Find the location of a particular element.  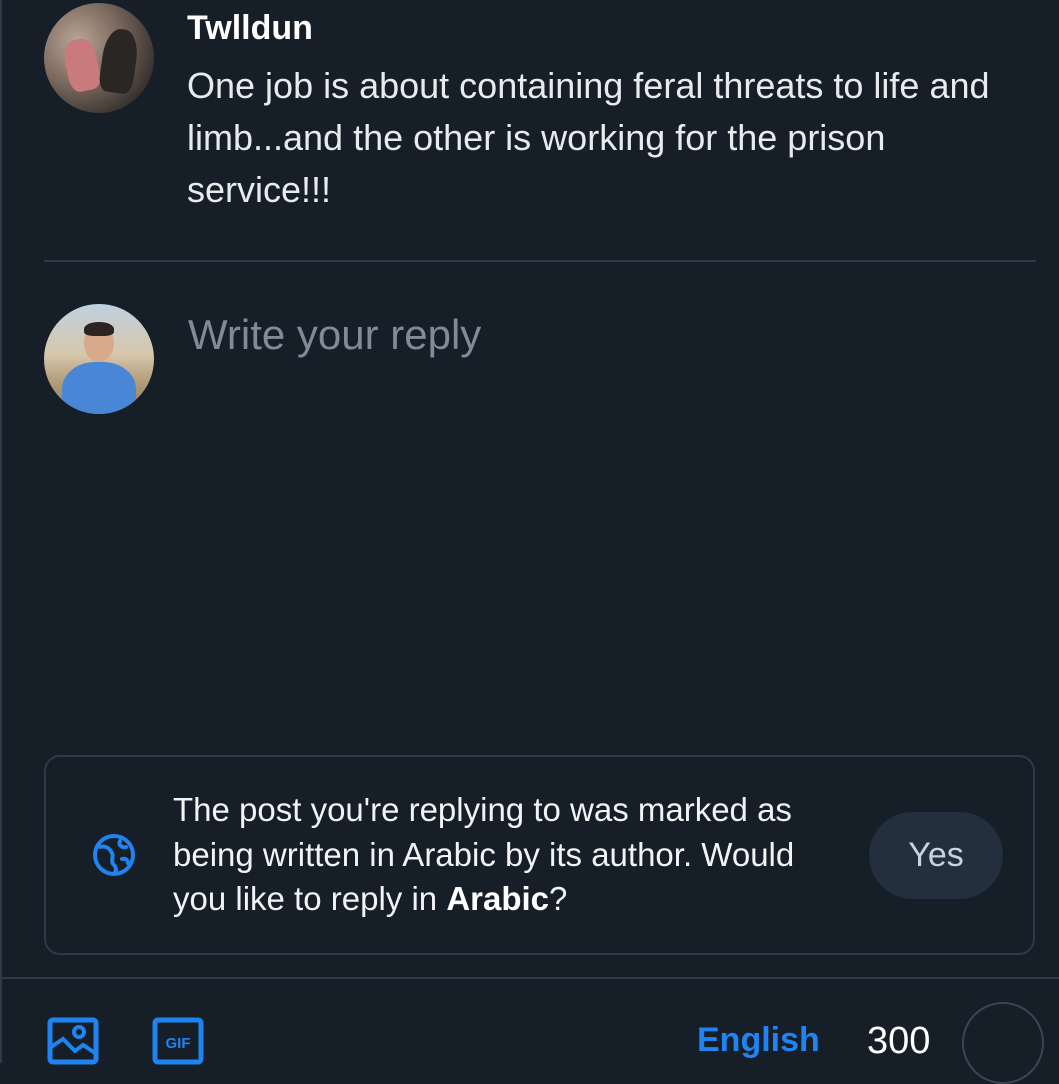

globe-icon is located at coordinates (114, 855).